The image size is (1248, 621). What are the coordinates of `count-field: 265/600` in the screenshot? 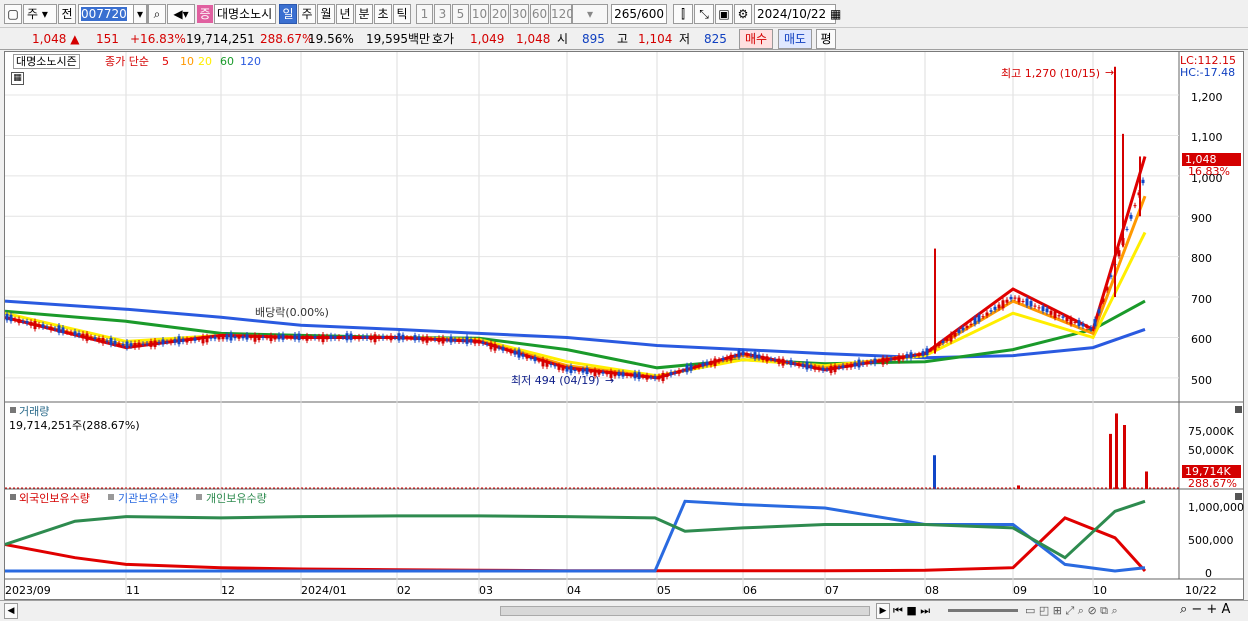 It's located at (639, 14).